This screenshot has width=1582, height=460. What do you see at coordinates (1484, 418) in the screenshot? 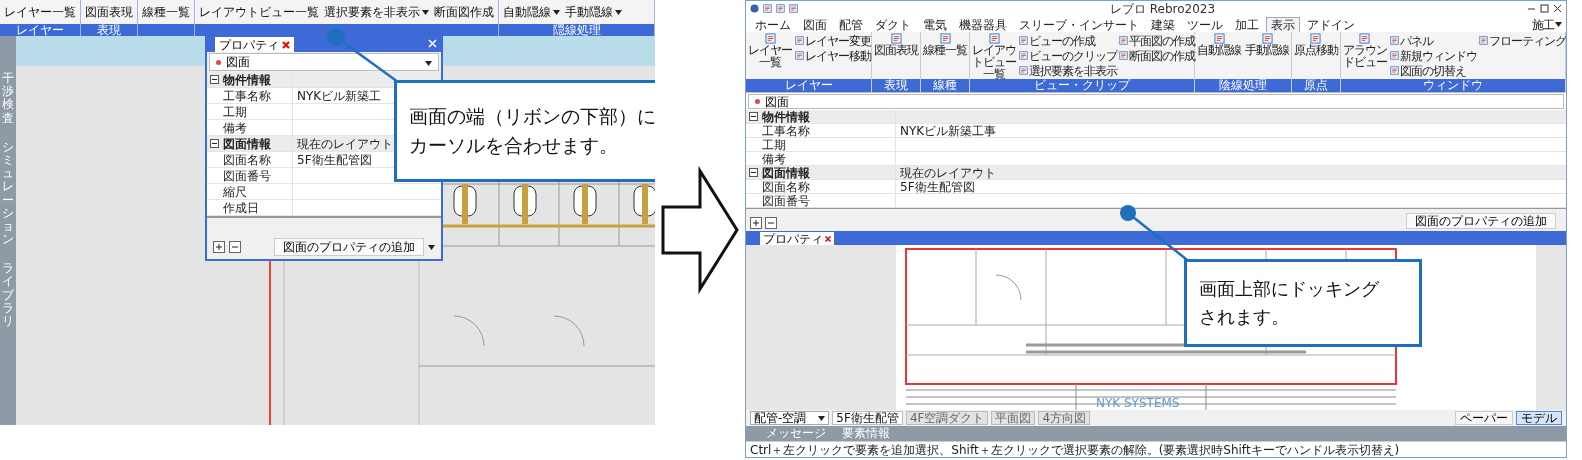
I see `space-toggle: ペーパー` at bounding box center [1484, 418].